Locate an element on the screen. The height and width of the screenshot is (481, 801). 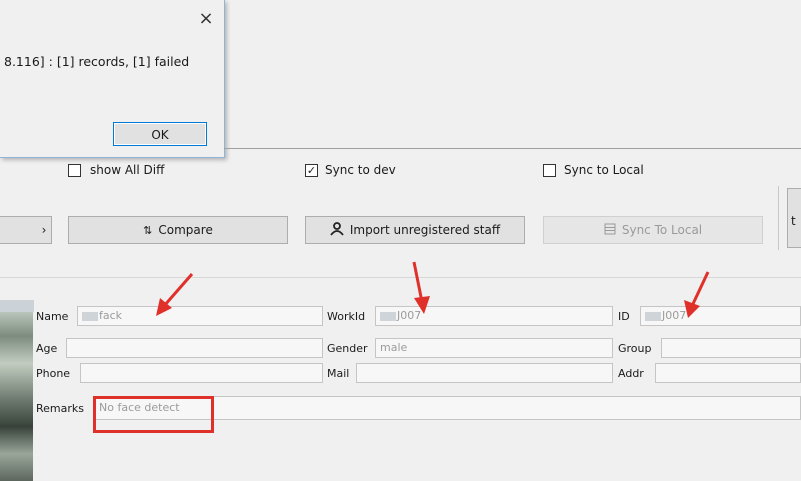
group-label: Group is located at coordinates (635, 348).